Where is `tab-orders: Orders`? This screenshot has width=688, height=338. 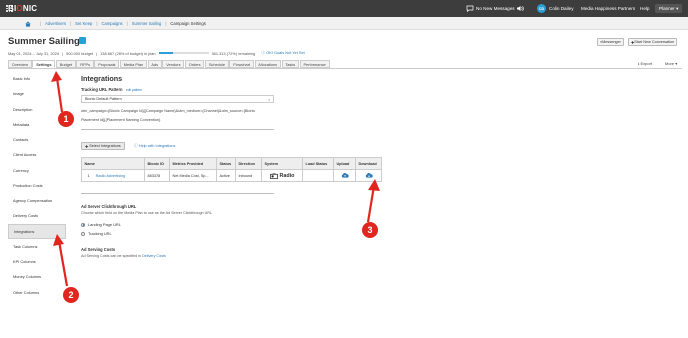 tab-orders: Orders is located at coordinates (194, 64).